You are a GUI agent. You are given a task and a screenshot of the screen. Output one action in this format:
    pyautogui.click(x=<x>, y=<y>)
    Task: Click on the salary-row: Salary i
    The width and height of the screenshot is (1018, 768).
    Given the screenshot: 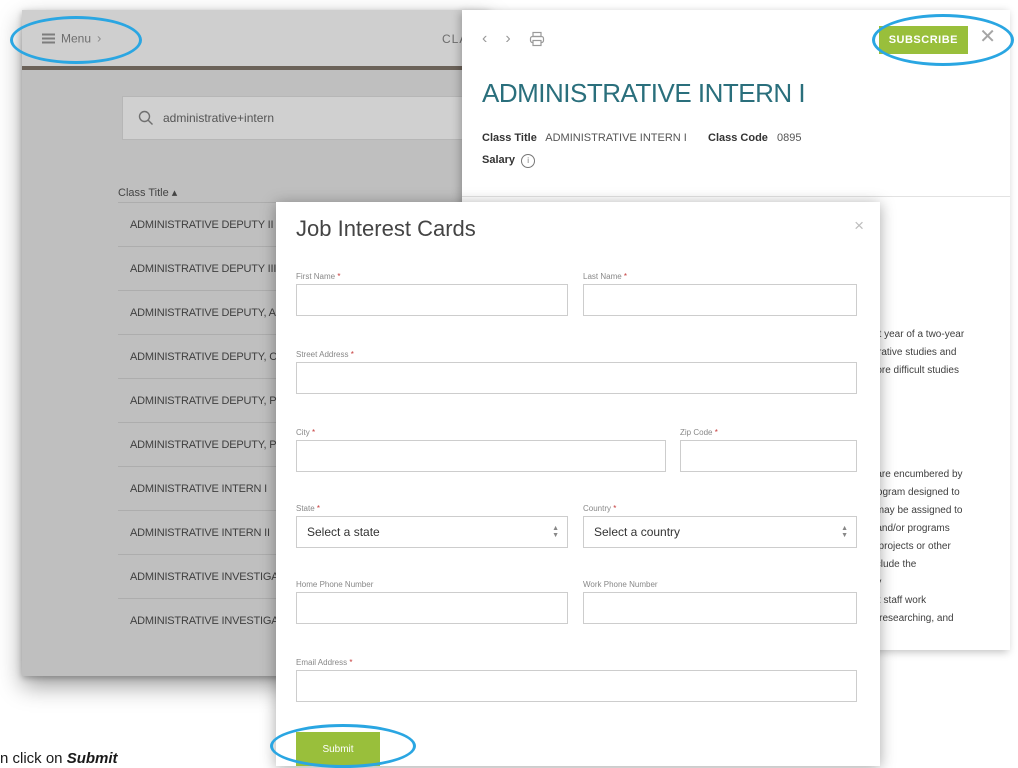 What is the action you would take?
    pyautogui.click(x=509, y=161)
    